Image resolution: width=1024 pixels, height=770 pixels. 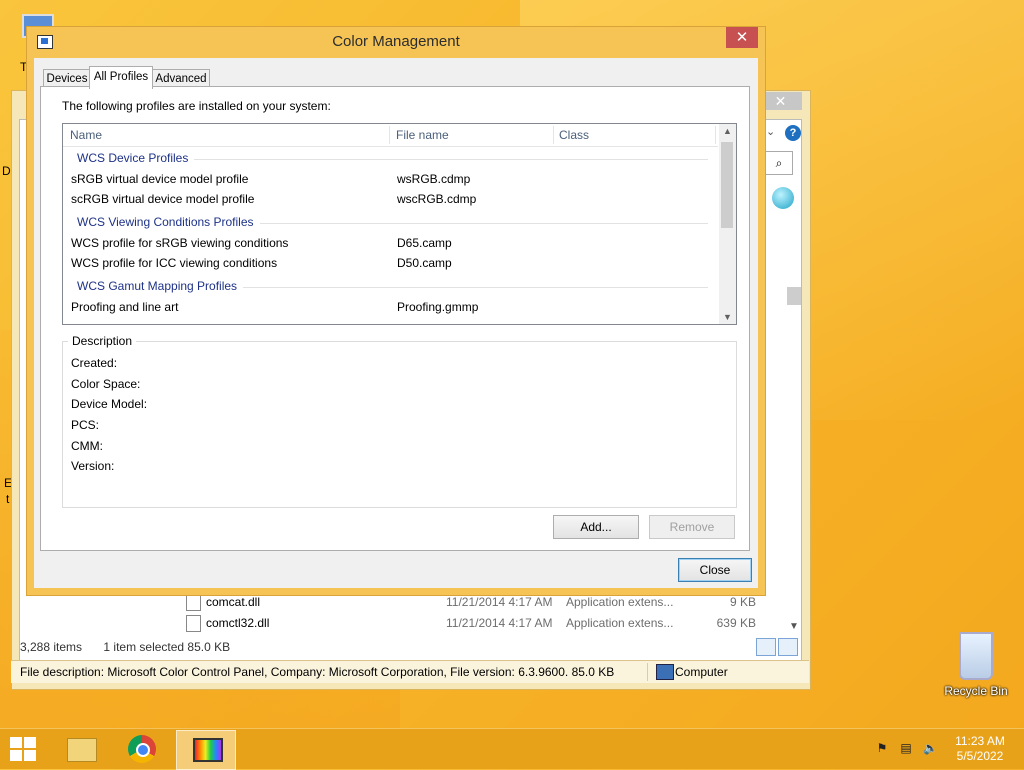 I want to click on created-label: Created:, so click(x=94, y=363).